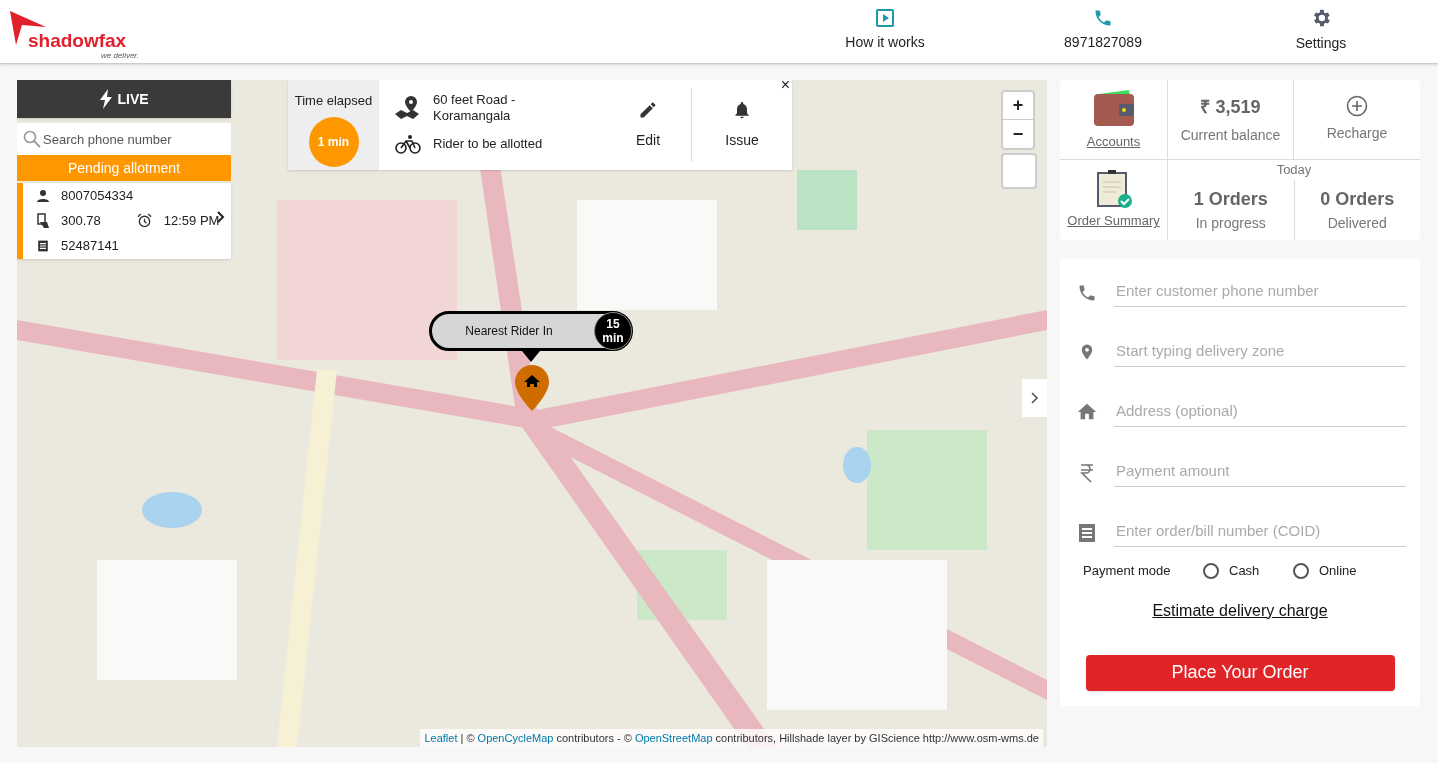 This screenshot has width=1438, height=763. I want to click on nearest-rider-label: Nearest Rider In, so click(509, 331).